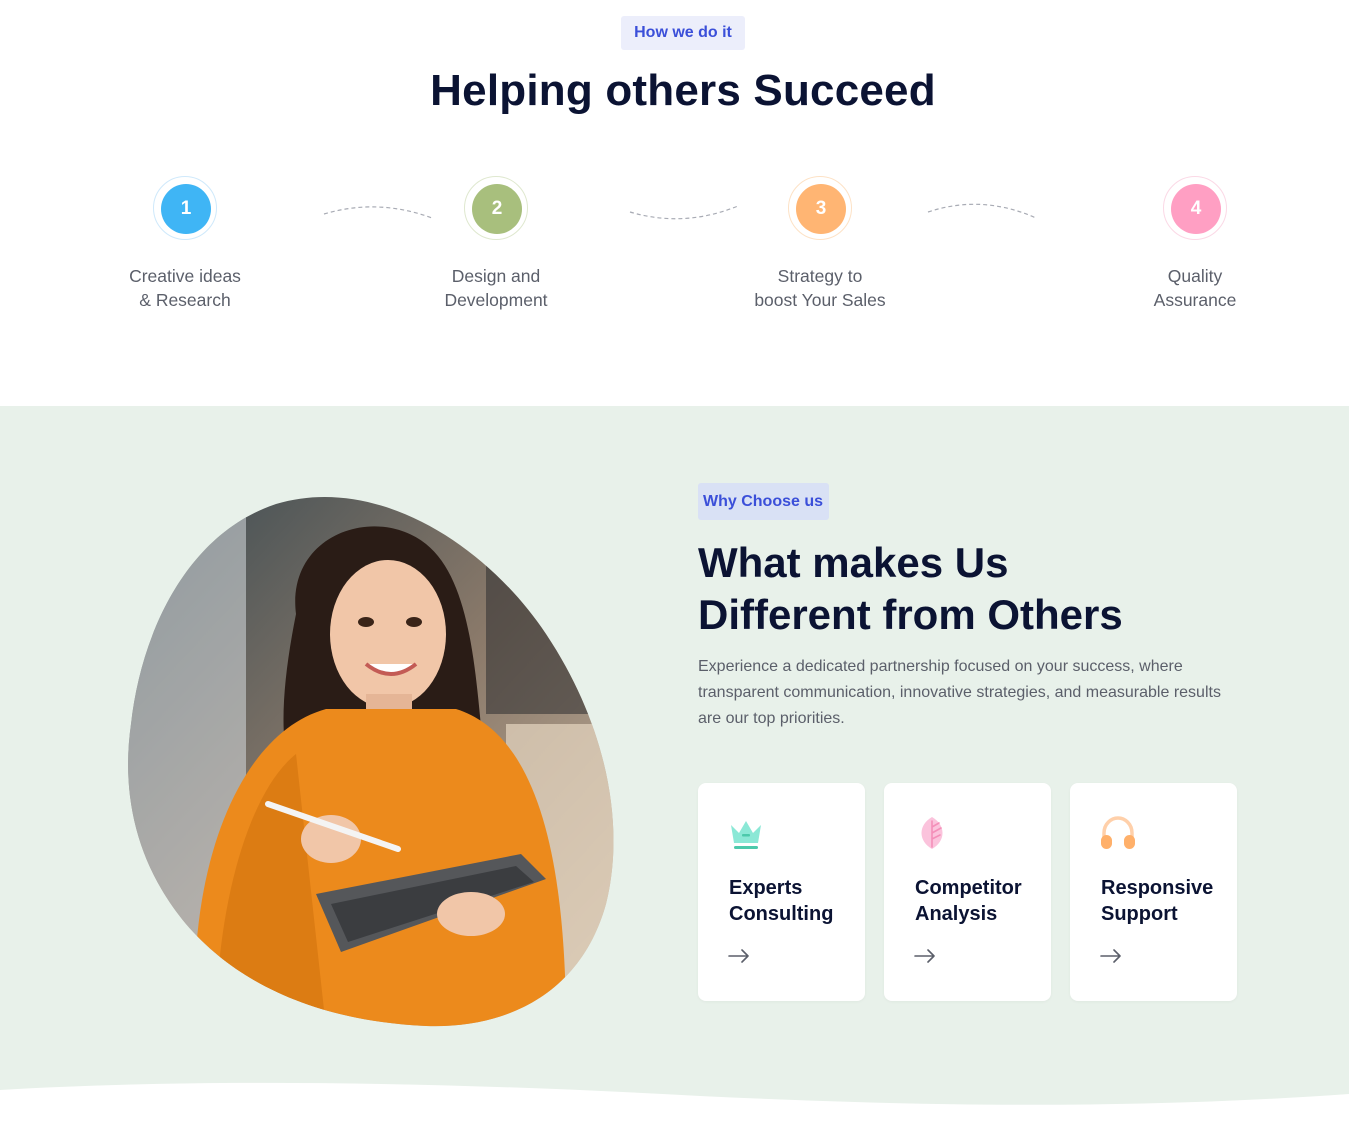  I want to click on step-ring: 2, so click(496, 208).